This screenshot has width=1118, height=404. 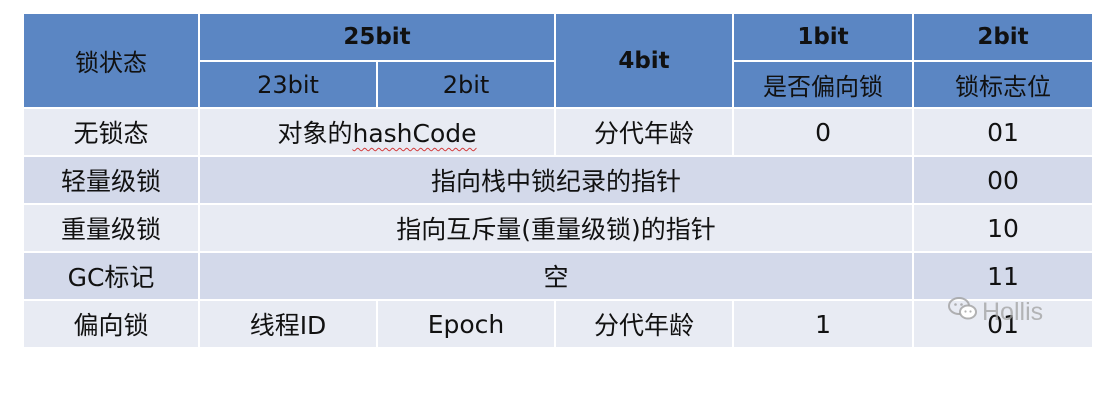 I want to click on row-state: 重量级锁, so click(x=111, y=228).